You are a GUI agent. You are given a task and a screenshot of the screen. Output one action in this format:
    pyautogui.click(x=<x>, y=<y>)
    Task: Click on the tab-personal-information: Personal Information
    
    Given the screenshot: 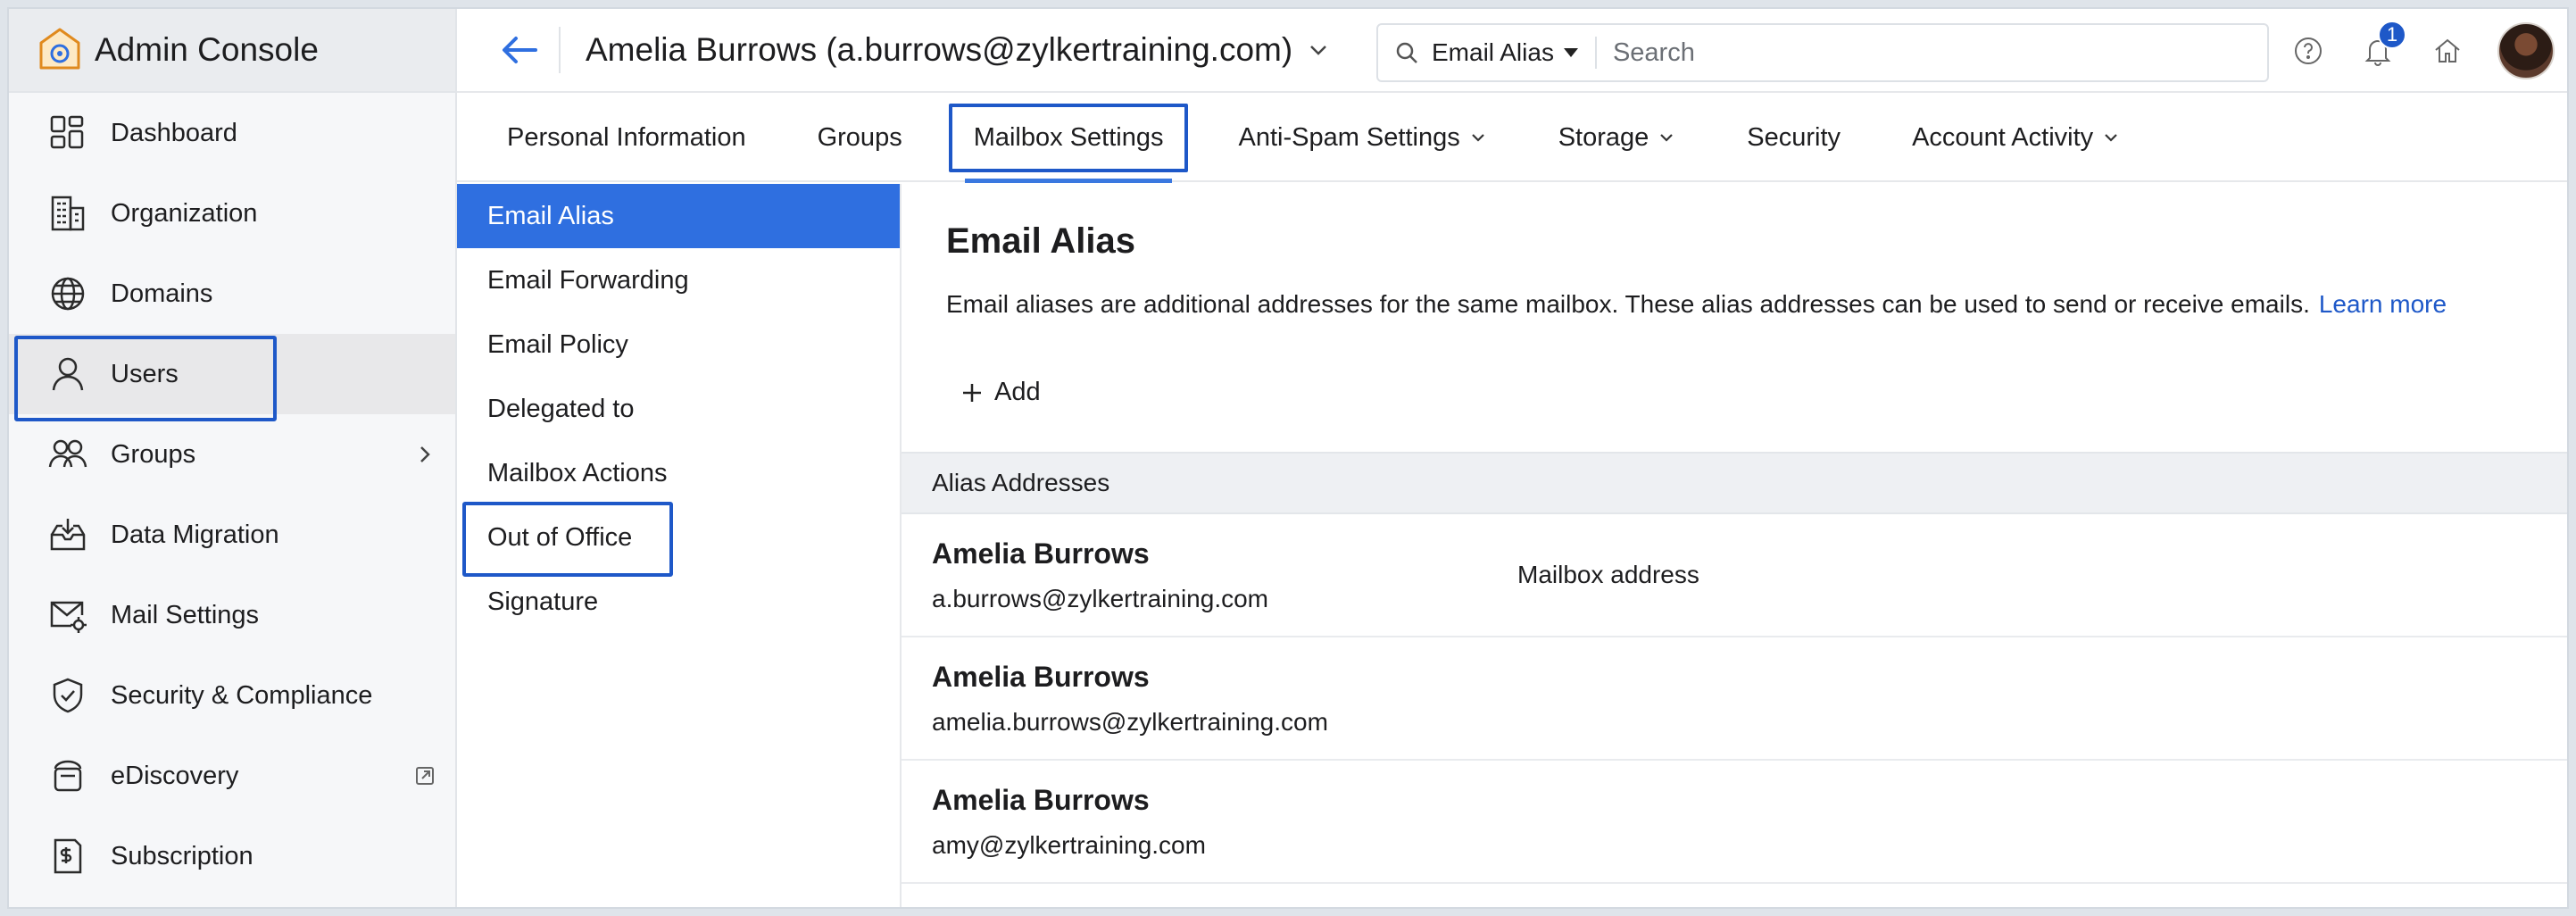 What is the action you would take?
    pyautogui.click(x=627, y=138)
    